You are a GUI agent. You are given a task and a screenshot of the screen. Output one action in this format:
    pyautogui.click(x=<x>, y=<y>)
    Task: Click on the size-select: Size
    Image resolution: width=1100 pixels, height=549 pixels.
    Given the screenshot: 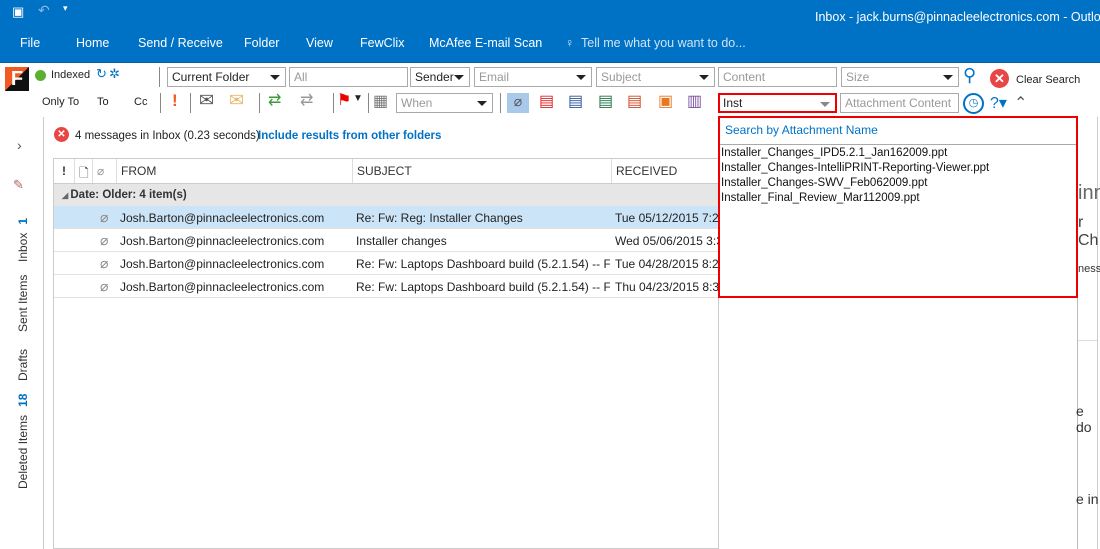 What is the action you would take?
    pyautogui.click(x=900, y=77)
    